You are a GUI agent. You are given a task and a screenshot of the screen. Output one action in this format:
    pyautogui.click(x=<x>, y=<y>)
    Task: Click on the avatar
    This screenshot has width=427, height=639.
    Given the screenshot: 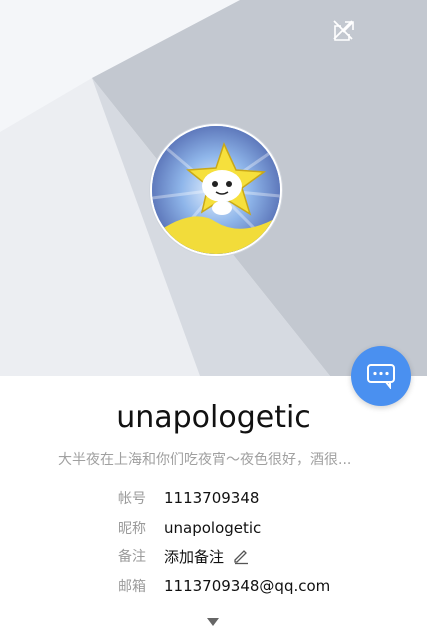 What is the action you would take?
    pyautogui.click(x=216, y=190)
    